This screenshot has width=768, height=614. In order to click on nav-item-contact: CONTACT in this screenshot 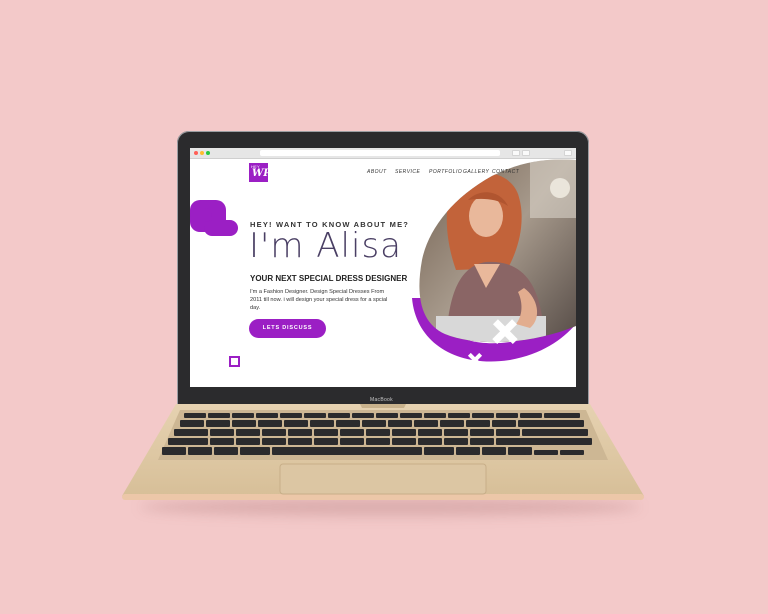, I will do `click(505, 172)`.